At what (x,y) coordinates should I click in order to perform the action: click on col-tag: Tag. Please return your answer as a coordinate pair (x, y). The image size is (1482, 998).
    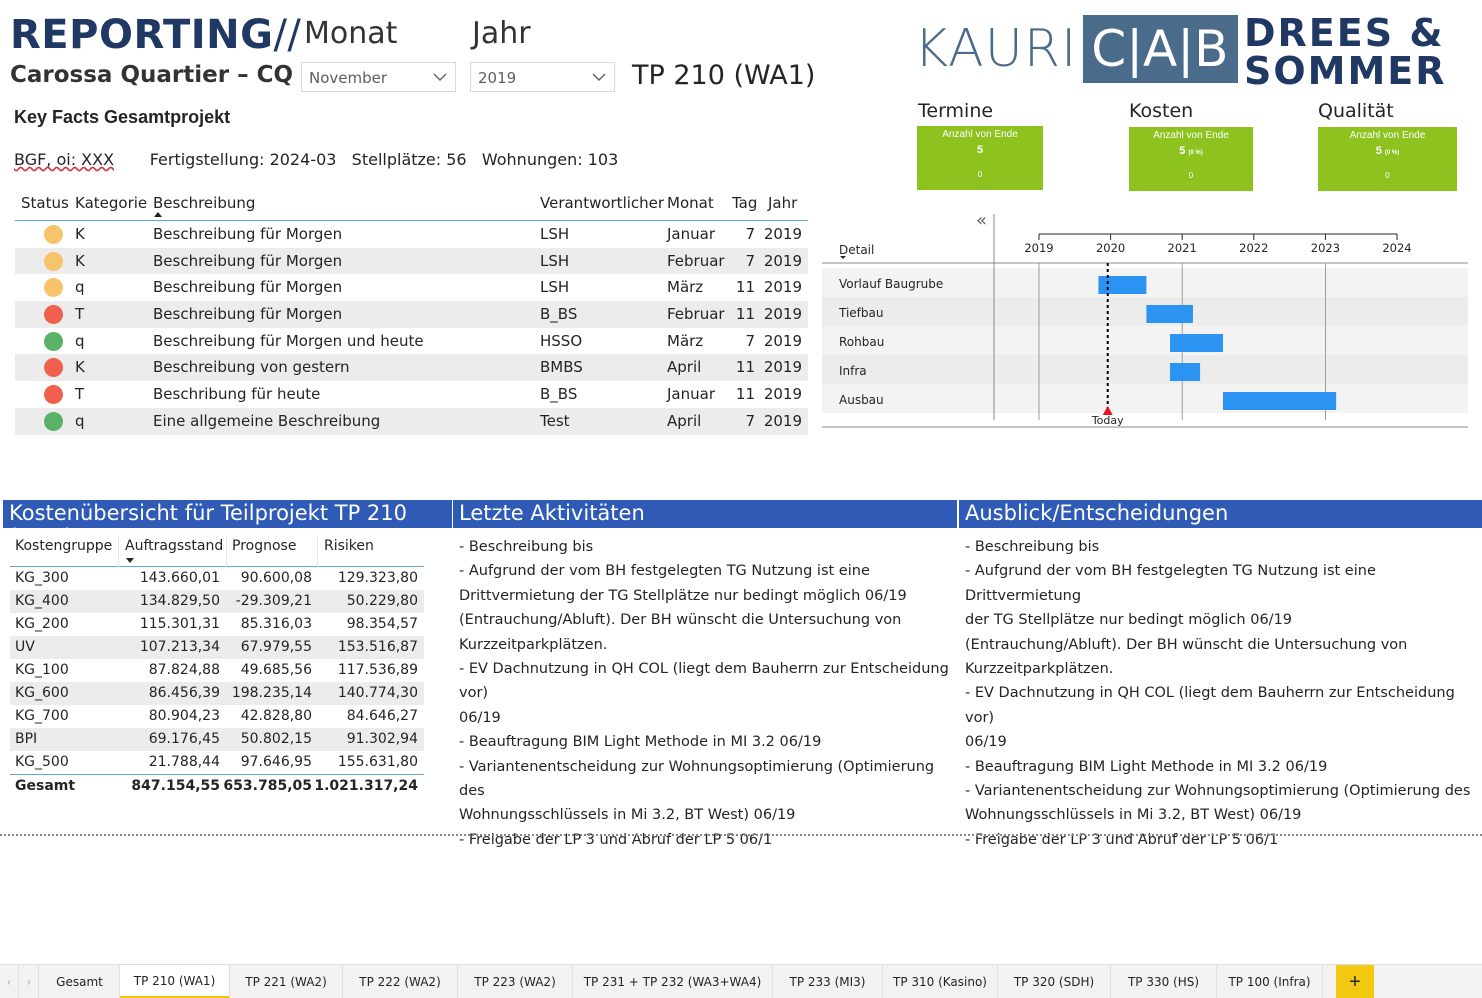
    Looking at the image, I should click on (744, 203).